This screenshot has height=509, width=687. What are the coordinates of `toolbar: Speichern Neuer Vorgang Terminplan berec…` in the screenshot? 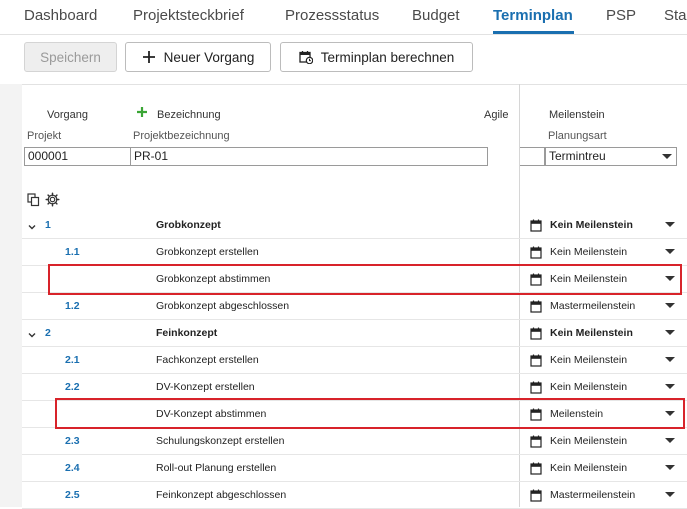 It's located at (343, 59).